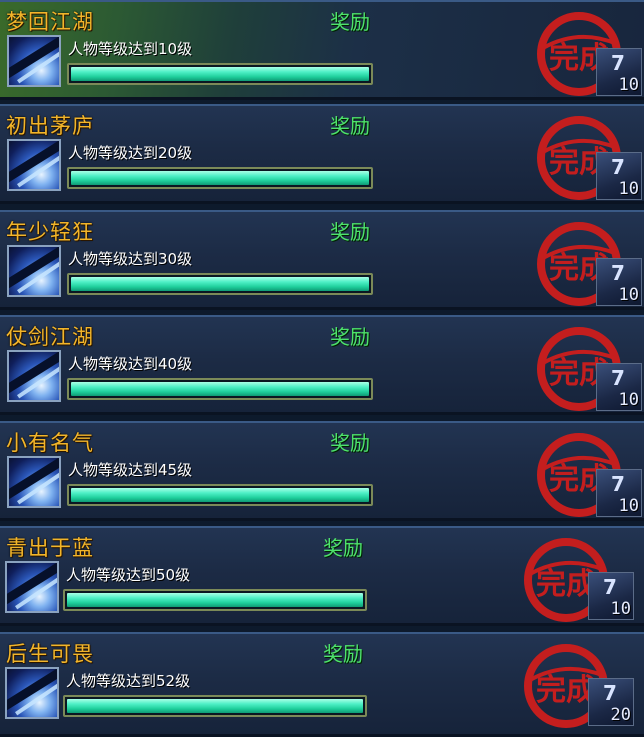  I want to click on achievement-title: 梦回江湖, so click(50, 22).